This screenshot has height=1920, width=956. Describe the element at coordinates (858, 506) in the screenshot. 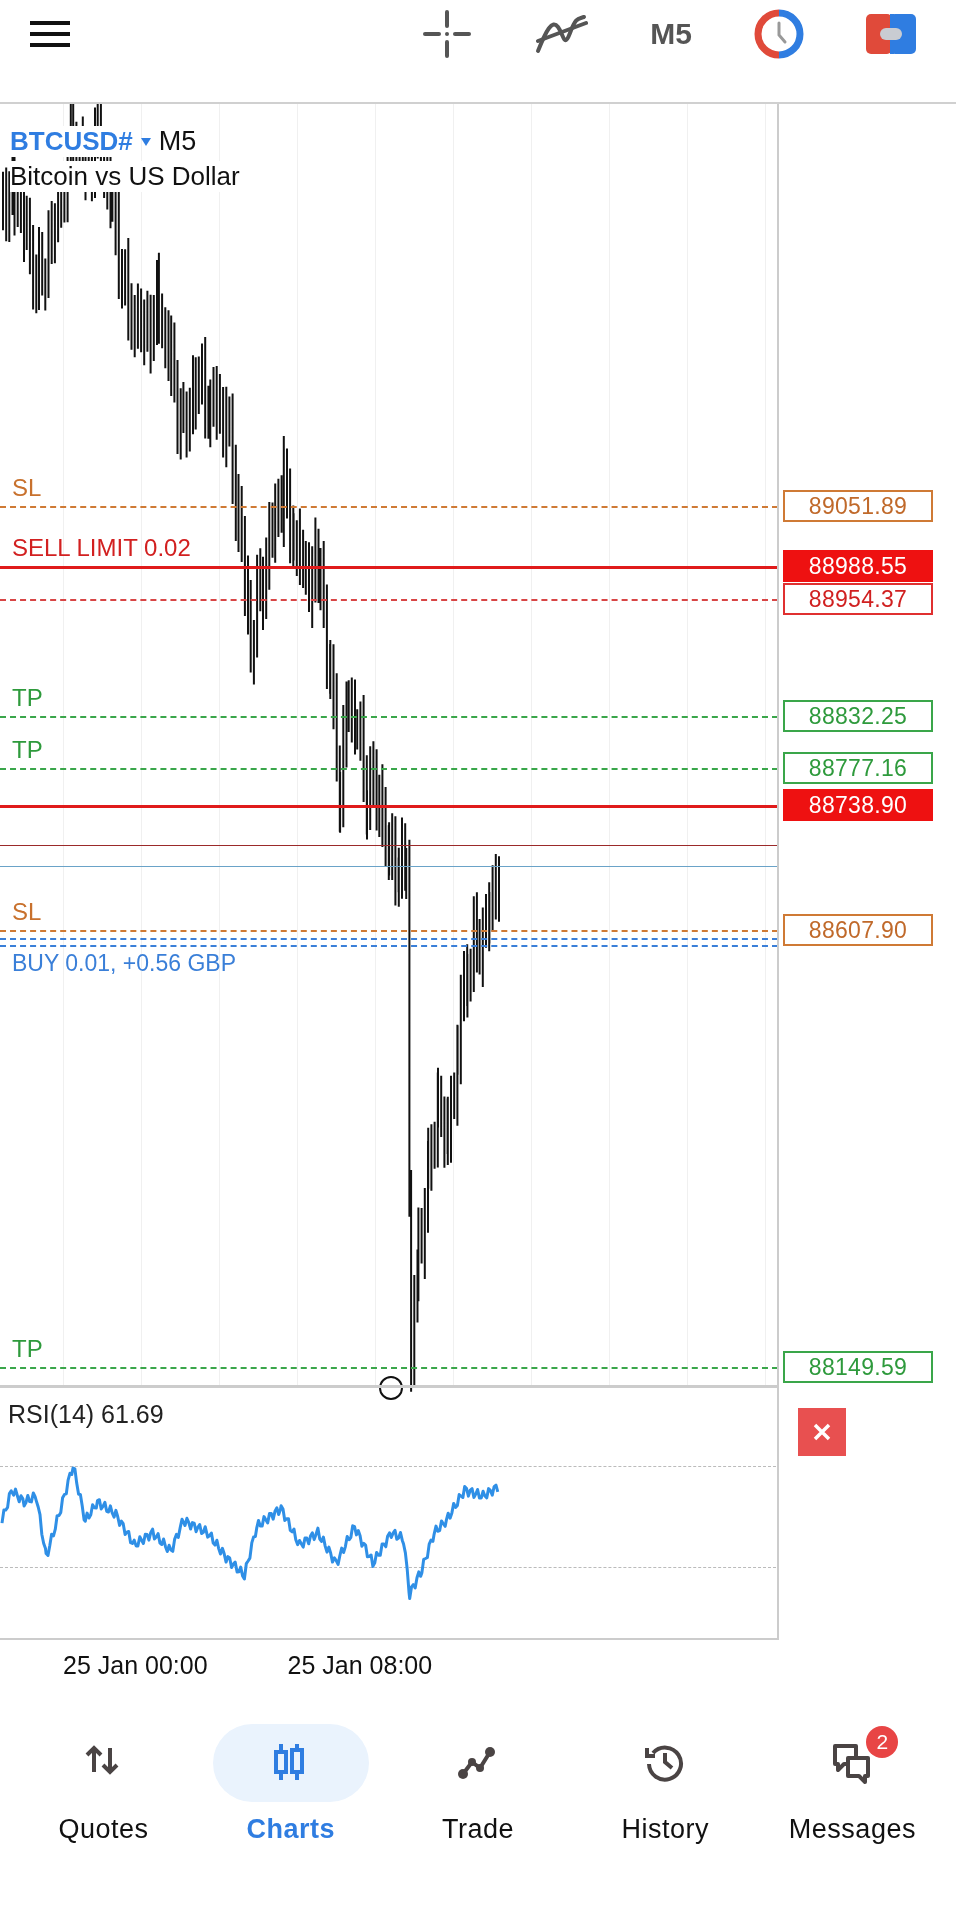

I see `price-tag: 89051.89` at that location.